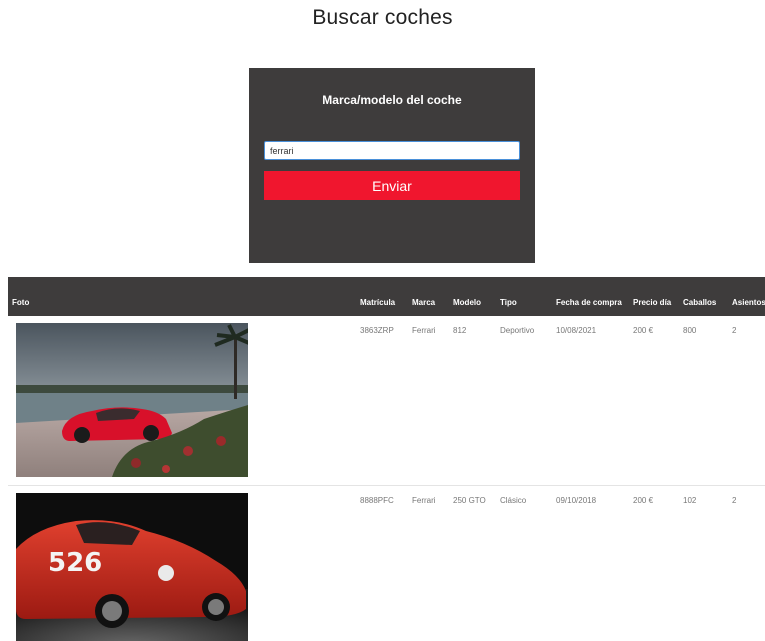  Describe the element at coordinates (524, 296) in the screenshot. I see `header-tipo: Tipo` at that location.